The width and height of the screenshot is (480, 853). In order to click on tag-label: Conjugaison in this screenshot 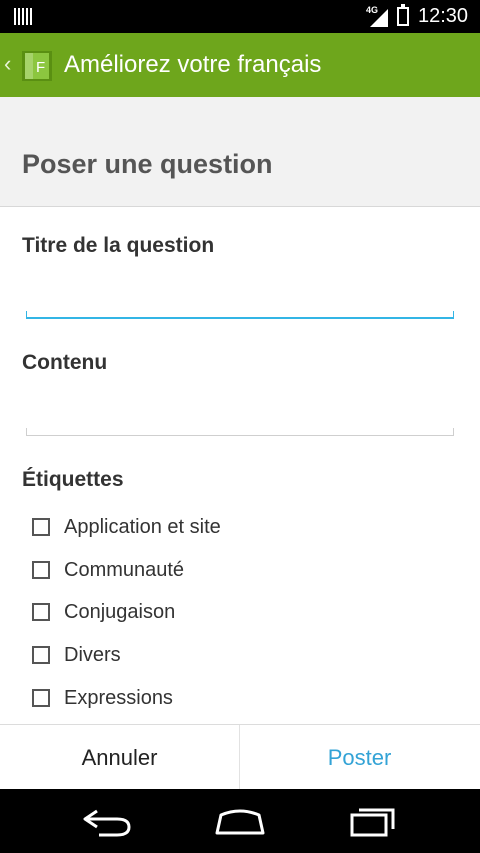, I will do `click(120, 611)`.